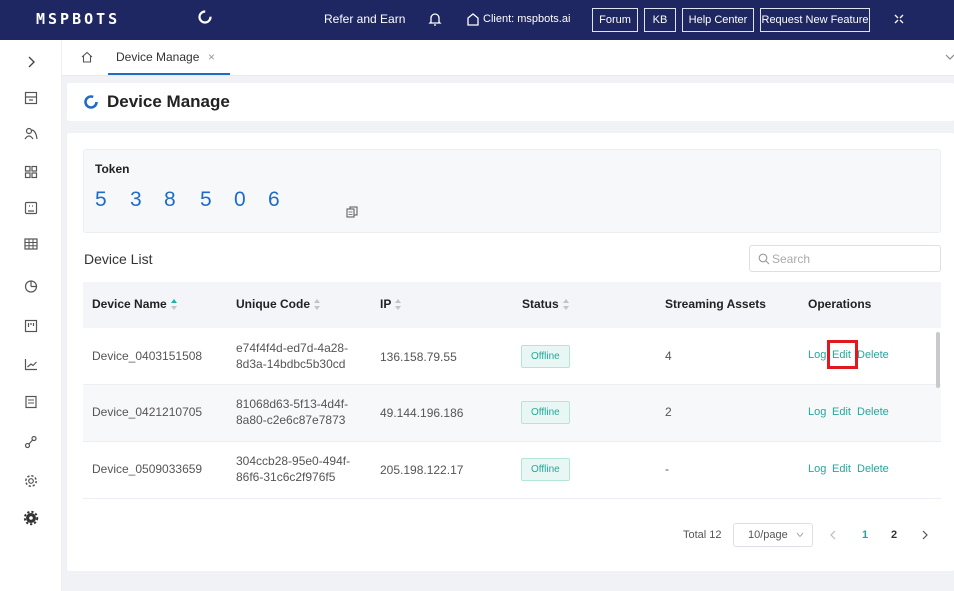  I want to click on edit-highlight-box, so click(842, 354).